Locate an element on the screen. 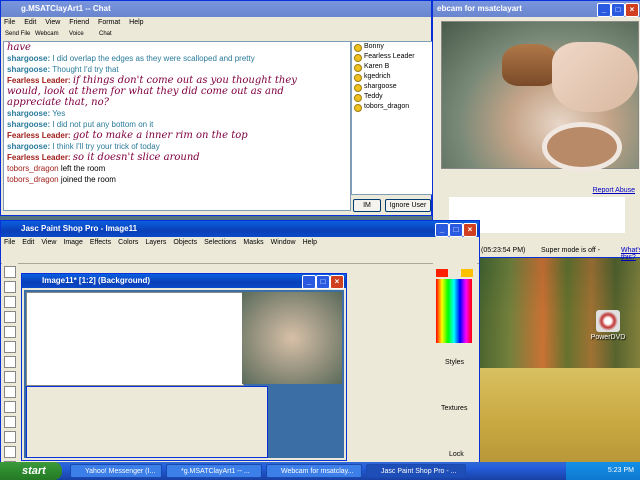 This screenshot has height=480, width=640. report-abuse-link: Report Abuse is located at coordinates (614, 190).